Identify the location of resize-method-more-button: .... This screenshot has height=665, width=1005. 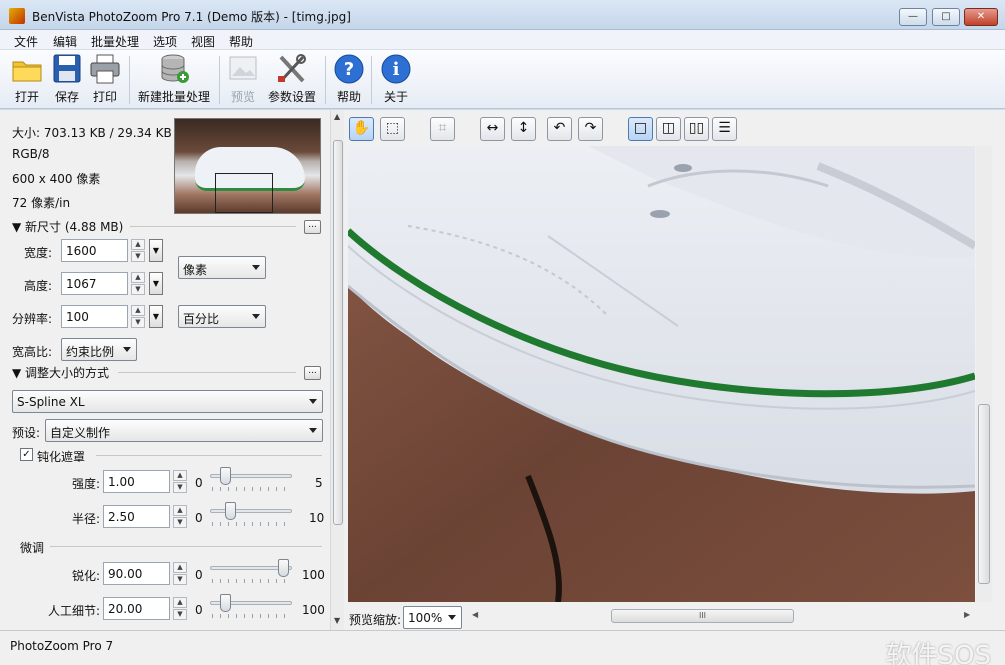
(312, 373).